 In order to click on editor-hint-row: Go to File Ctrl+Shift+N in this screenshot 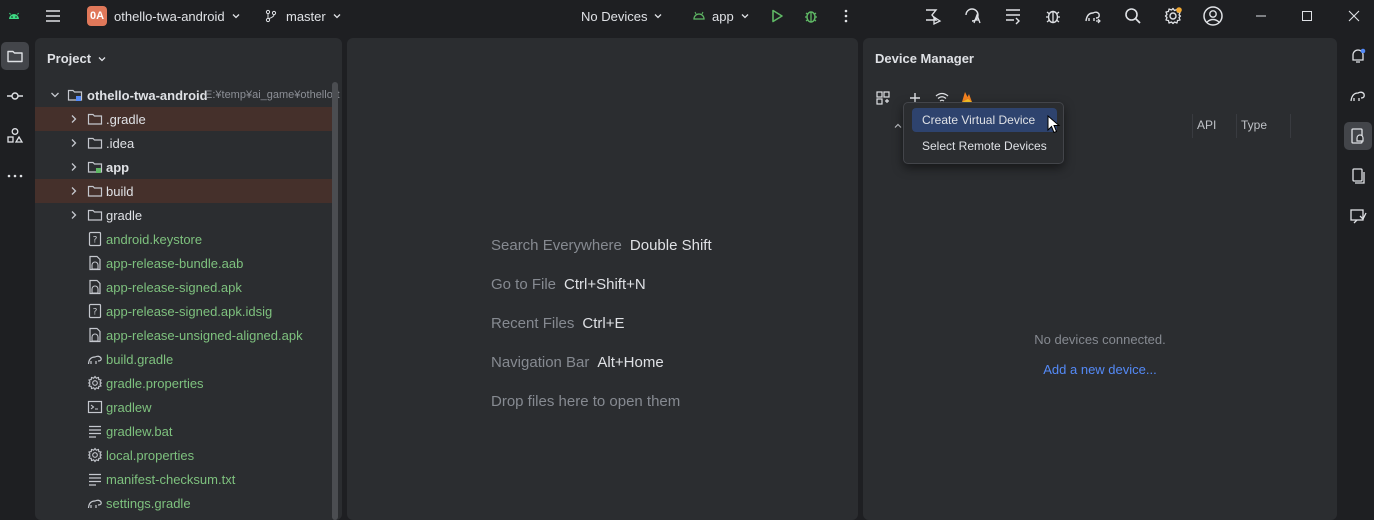, I will do `click(568, 284)`.